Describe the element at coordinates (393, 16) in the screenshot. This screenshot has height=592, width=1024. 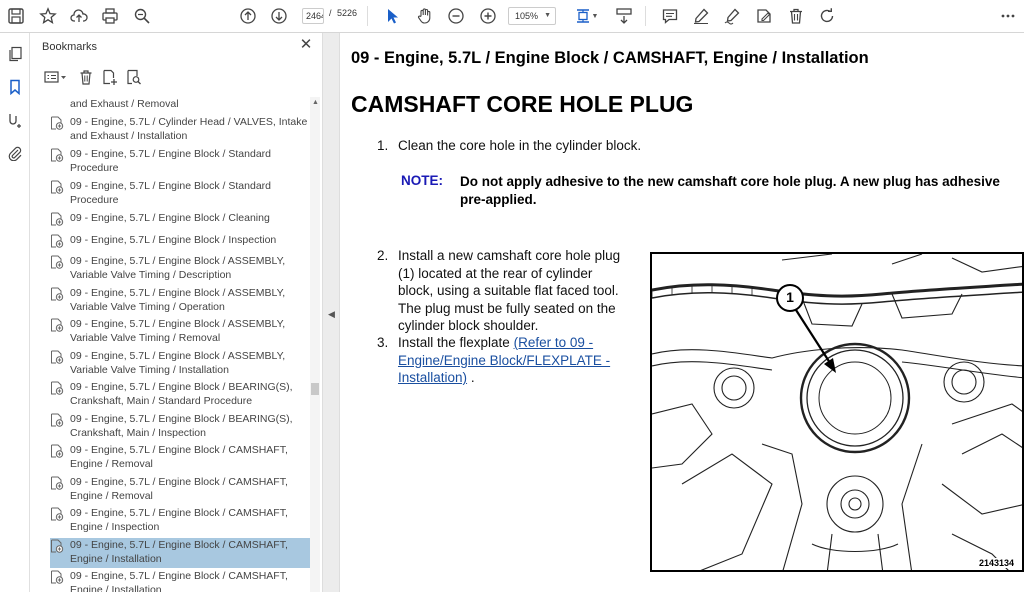
I see `select-cursor-icon` at that location.